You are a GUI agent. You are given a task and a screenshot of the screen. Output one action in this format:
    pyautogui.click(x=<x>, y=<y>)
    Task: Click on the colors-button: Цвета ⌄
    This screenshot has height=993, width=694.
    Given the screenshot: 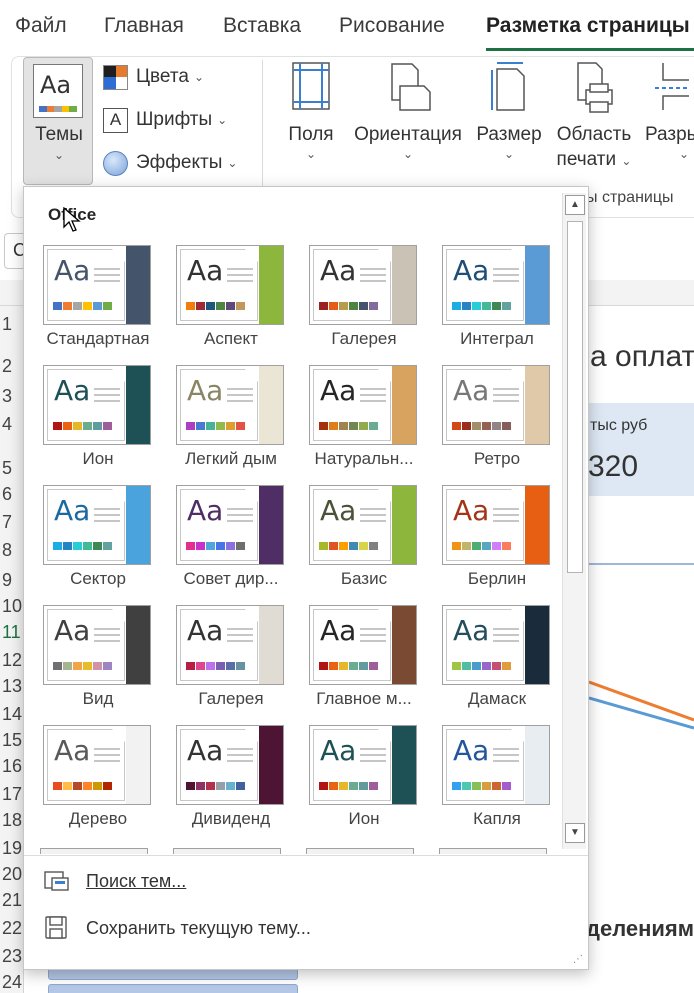 What is the action you would take?
    pyautogui.click(x=153, y=77)
    